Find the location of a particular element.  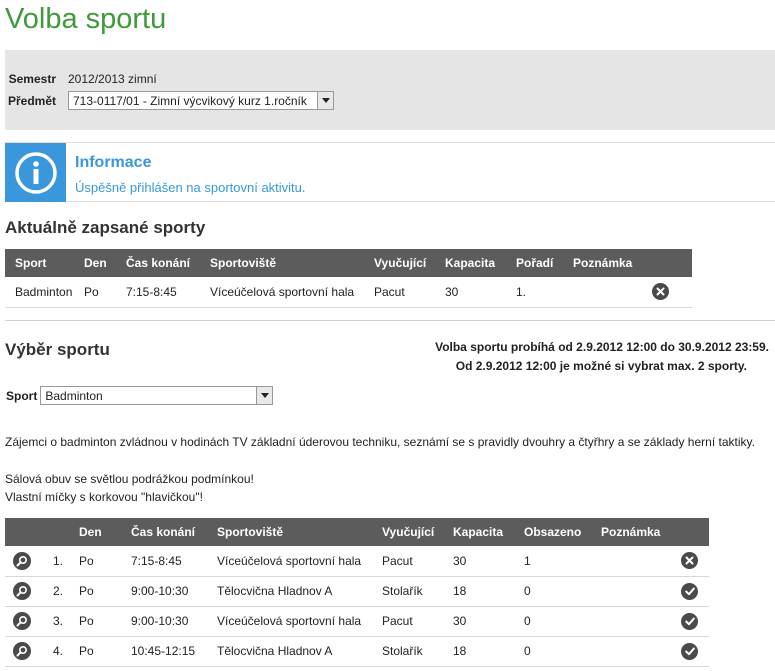

semester-value: 2012/2013 zimní is located at coordinates (112, 79).